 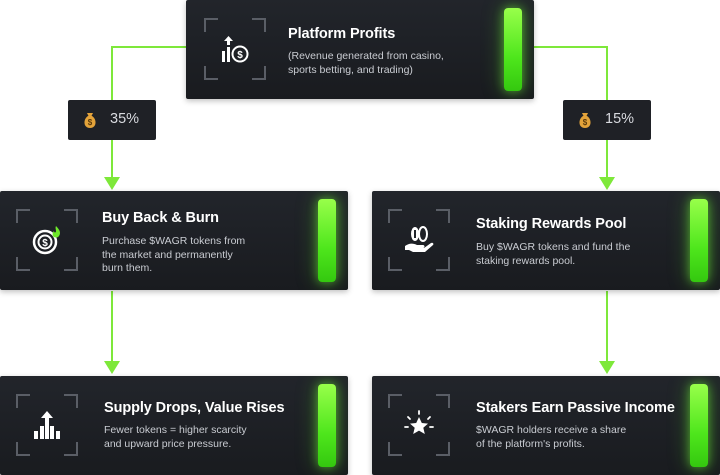 I want to click on split-badge-right: $ 15%, so click(x=607, y=120).